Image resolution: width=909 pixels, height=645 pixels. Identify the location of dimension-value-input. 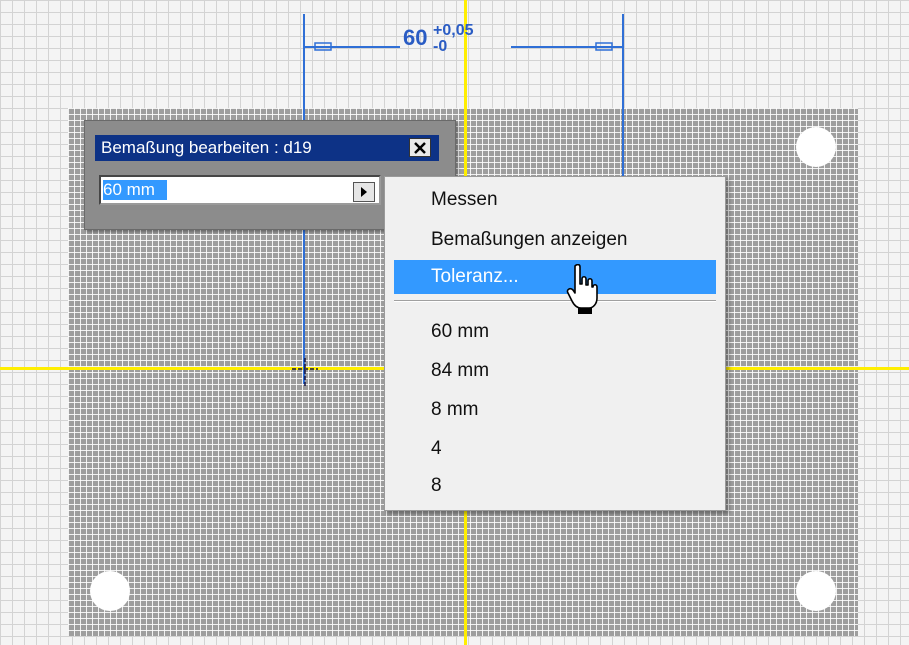
(241, 190).